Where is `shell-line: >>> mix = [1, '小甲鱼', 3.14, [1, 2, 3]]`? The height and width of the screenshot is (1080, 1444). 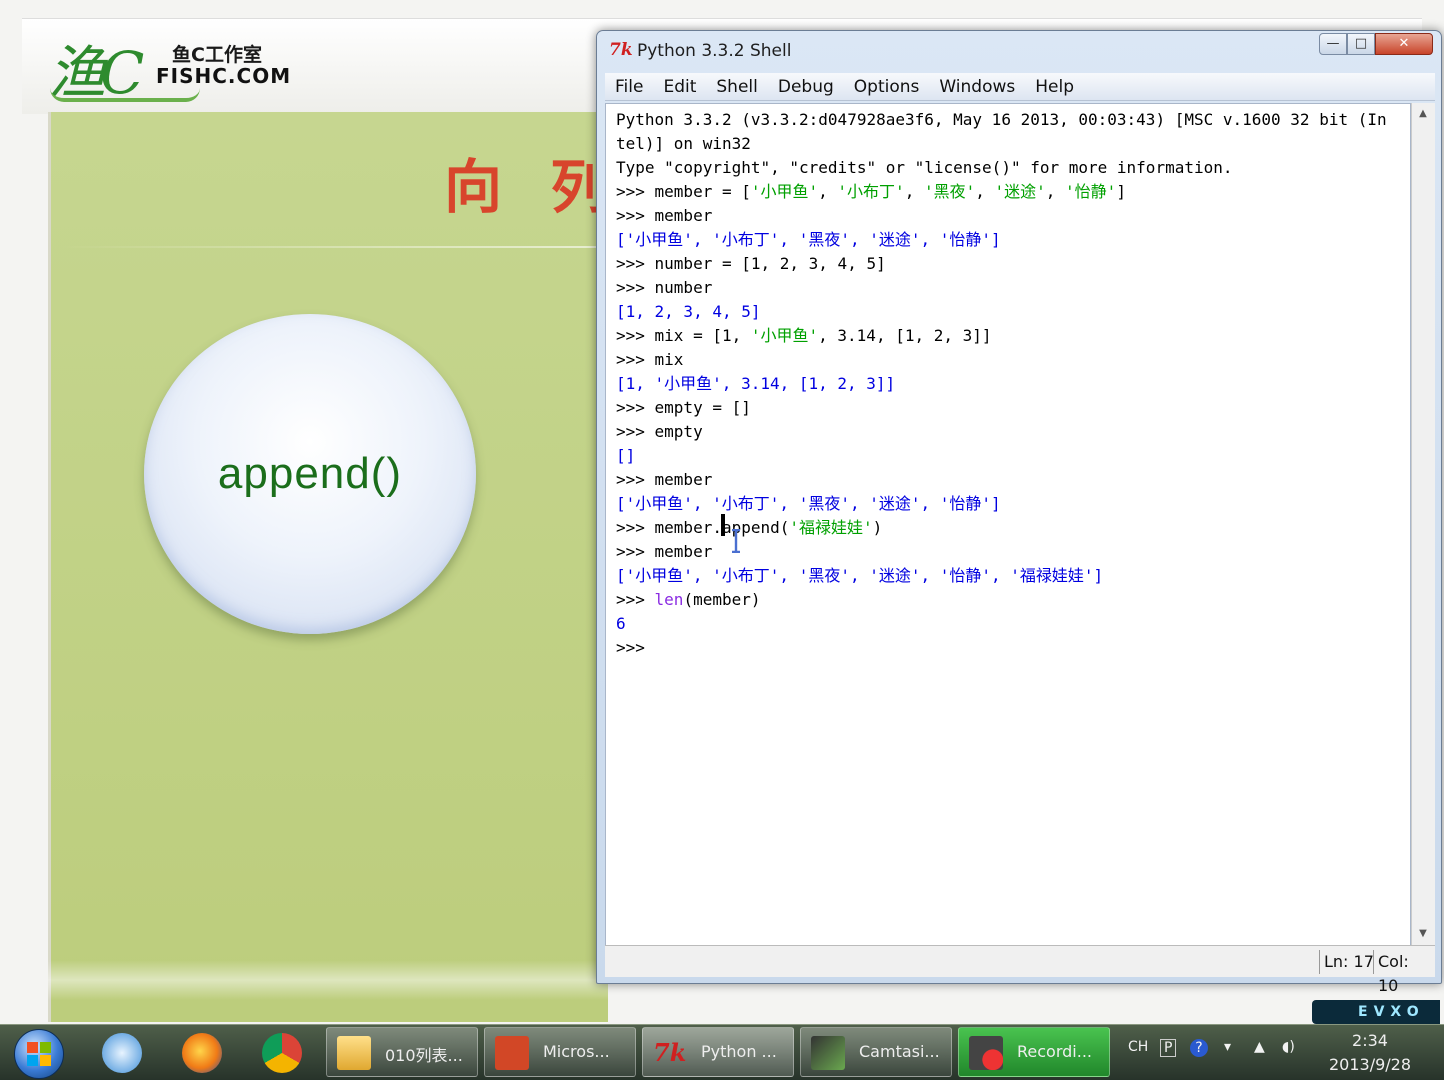 shell-line: >>> mix = [1, '小甲鱼', 3.14, [1, 2, 3]] is located at coordinates (1001, 336).